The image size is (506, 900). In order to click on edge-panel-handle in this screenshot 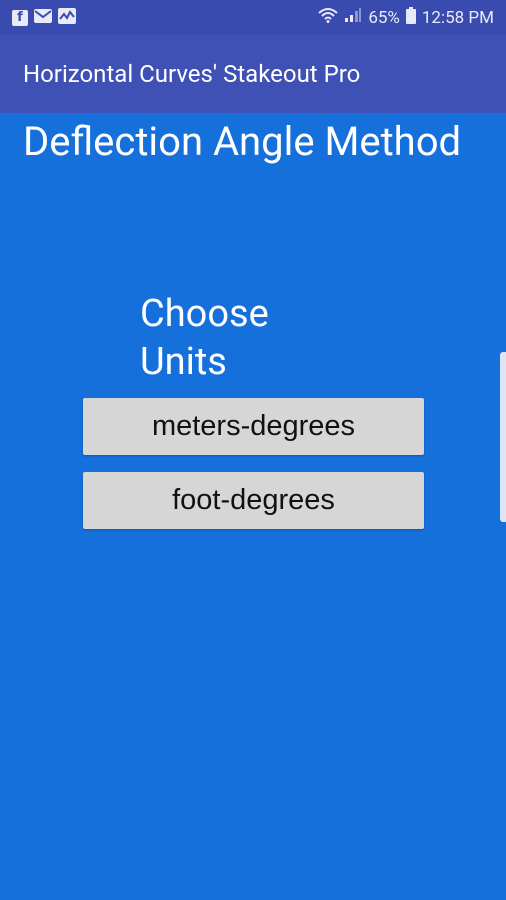, I will do `click(503, 437)`.